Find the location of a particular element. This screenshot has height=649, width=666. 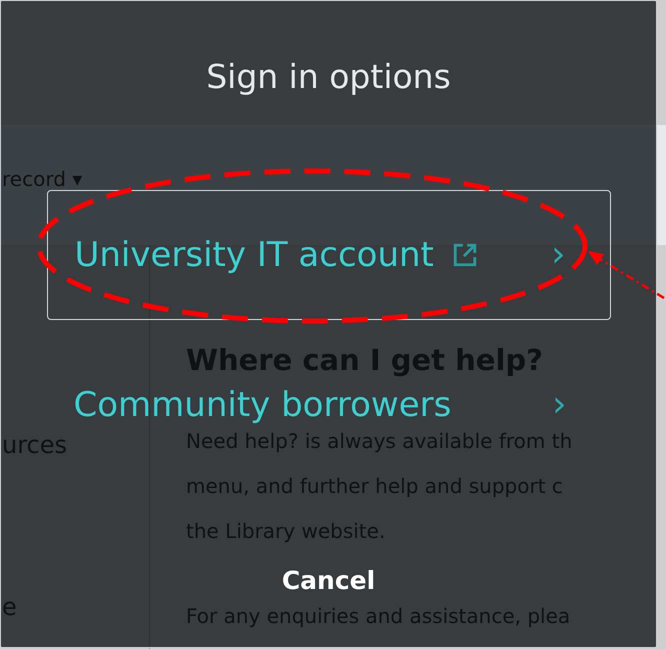

dialog-title: Sign in options is located at coordinates (328, 76).